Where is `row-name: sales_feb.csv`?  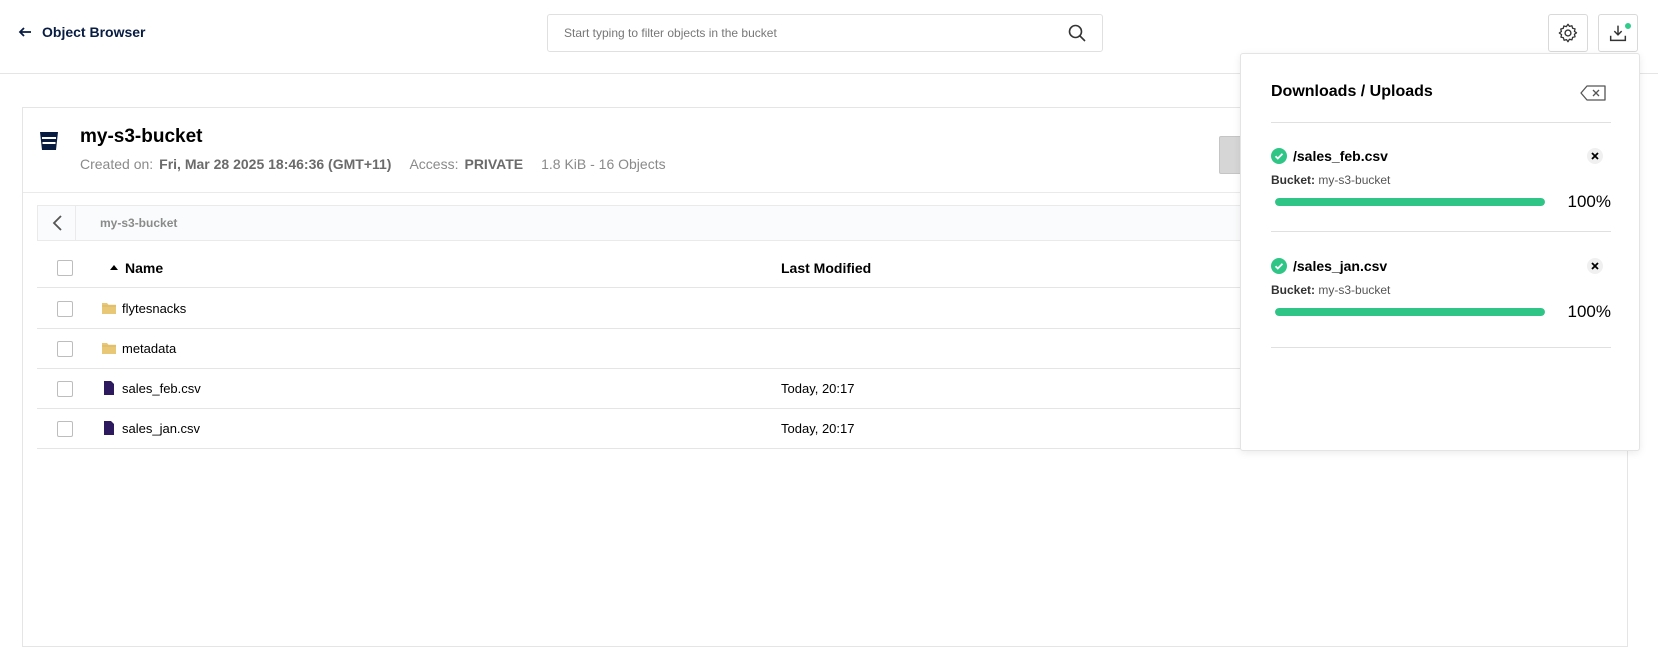 row-name: sales_feb.csv is located at coordinates (151, 388).